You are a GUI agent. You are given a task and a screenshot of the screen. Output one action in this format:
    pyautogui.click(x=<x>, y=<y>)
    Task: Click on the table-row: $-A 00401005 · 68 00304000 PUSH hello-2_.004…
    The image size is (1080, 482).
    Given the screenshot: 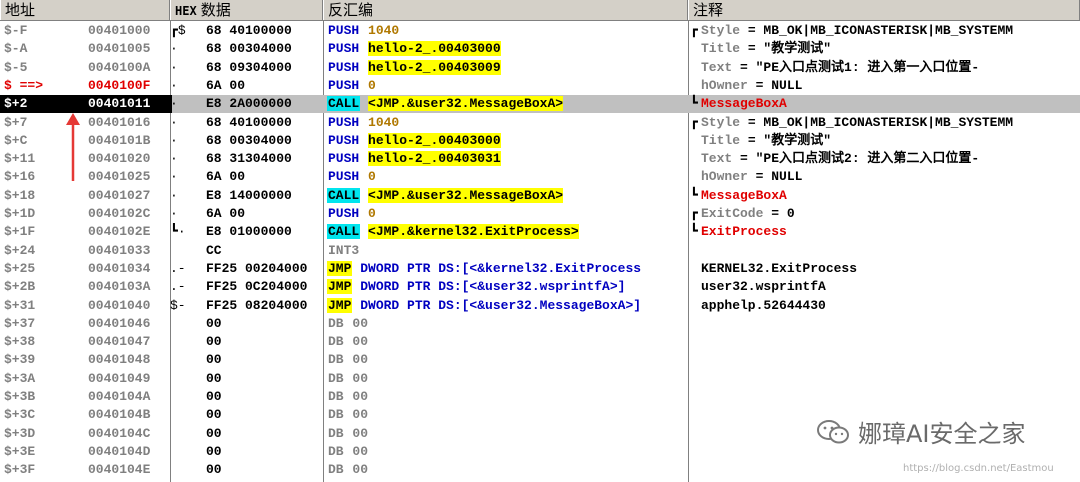 What is the action you would take?
    pyautogui.click(x=540, y=49)
    